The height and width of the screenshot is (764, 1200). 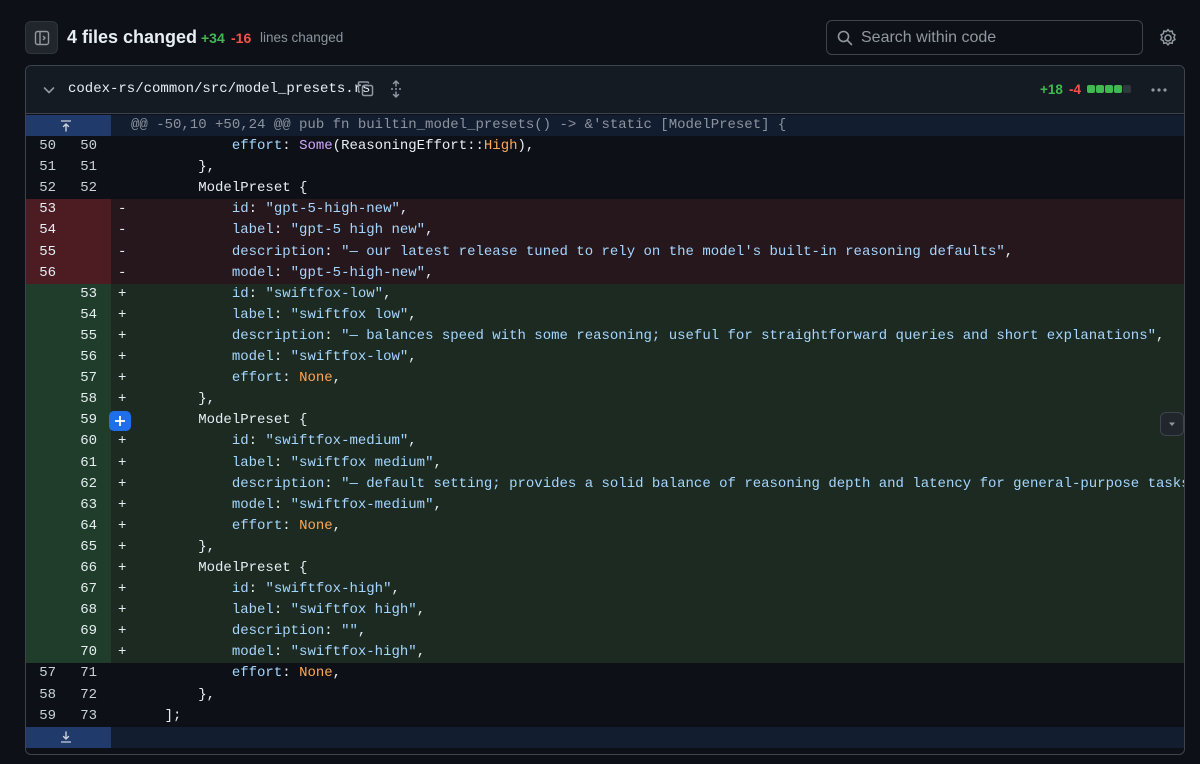 What do you see at coordinates (82, 610) in the screenshot?
I see `new-line-number: 68` at bounding box center [82, 610].